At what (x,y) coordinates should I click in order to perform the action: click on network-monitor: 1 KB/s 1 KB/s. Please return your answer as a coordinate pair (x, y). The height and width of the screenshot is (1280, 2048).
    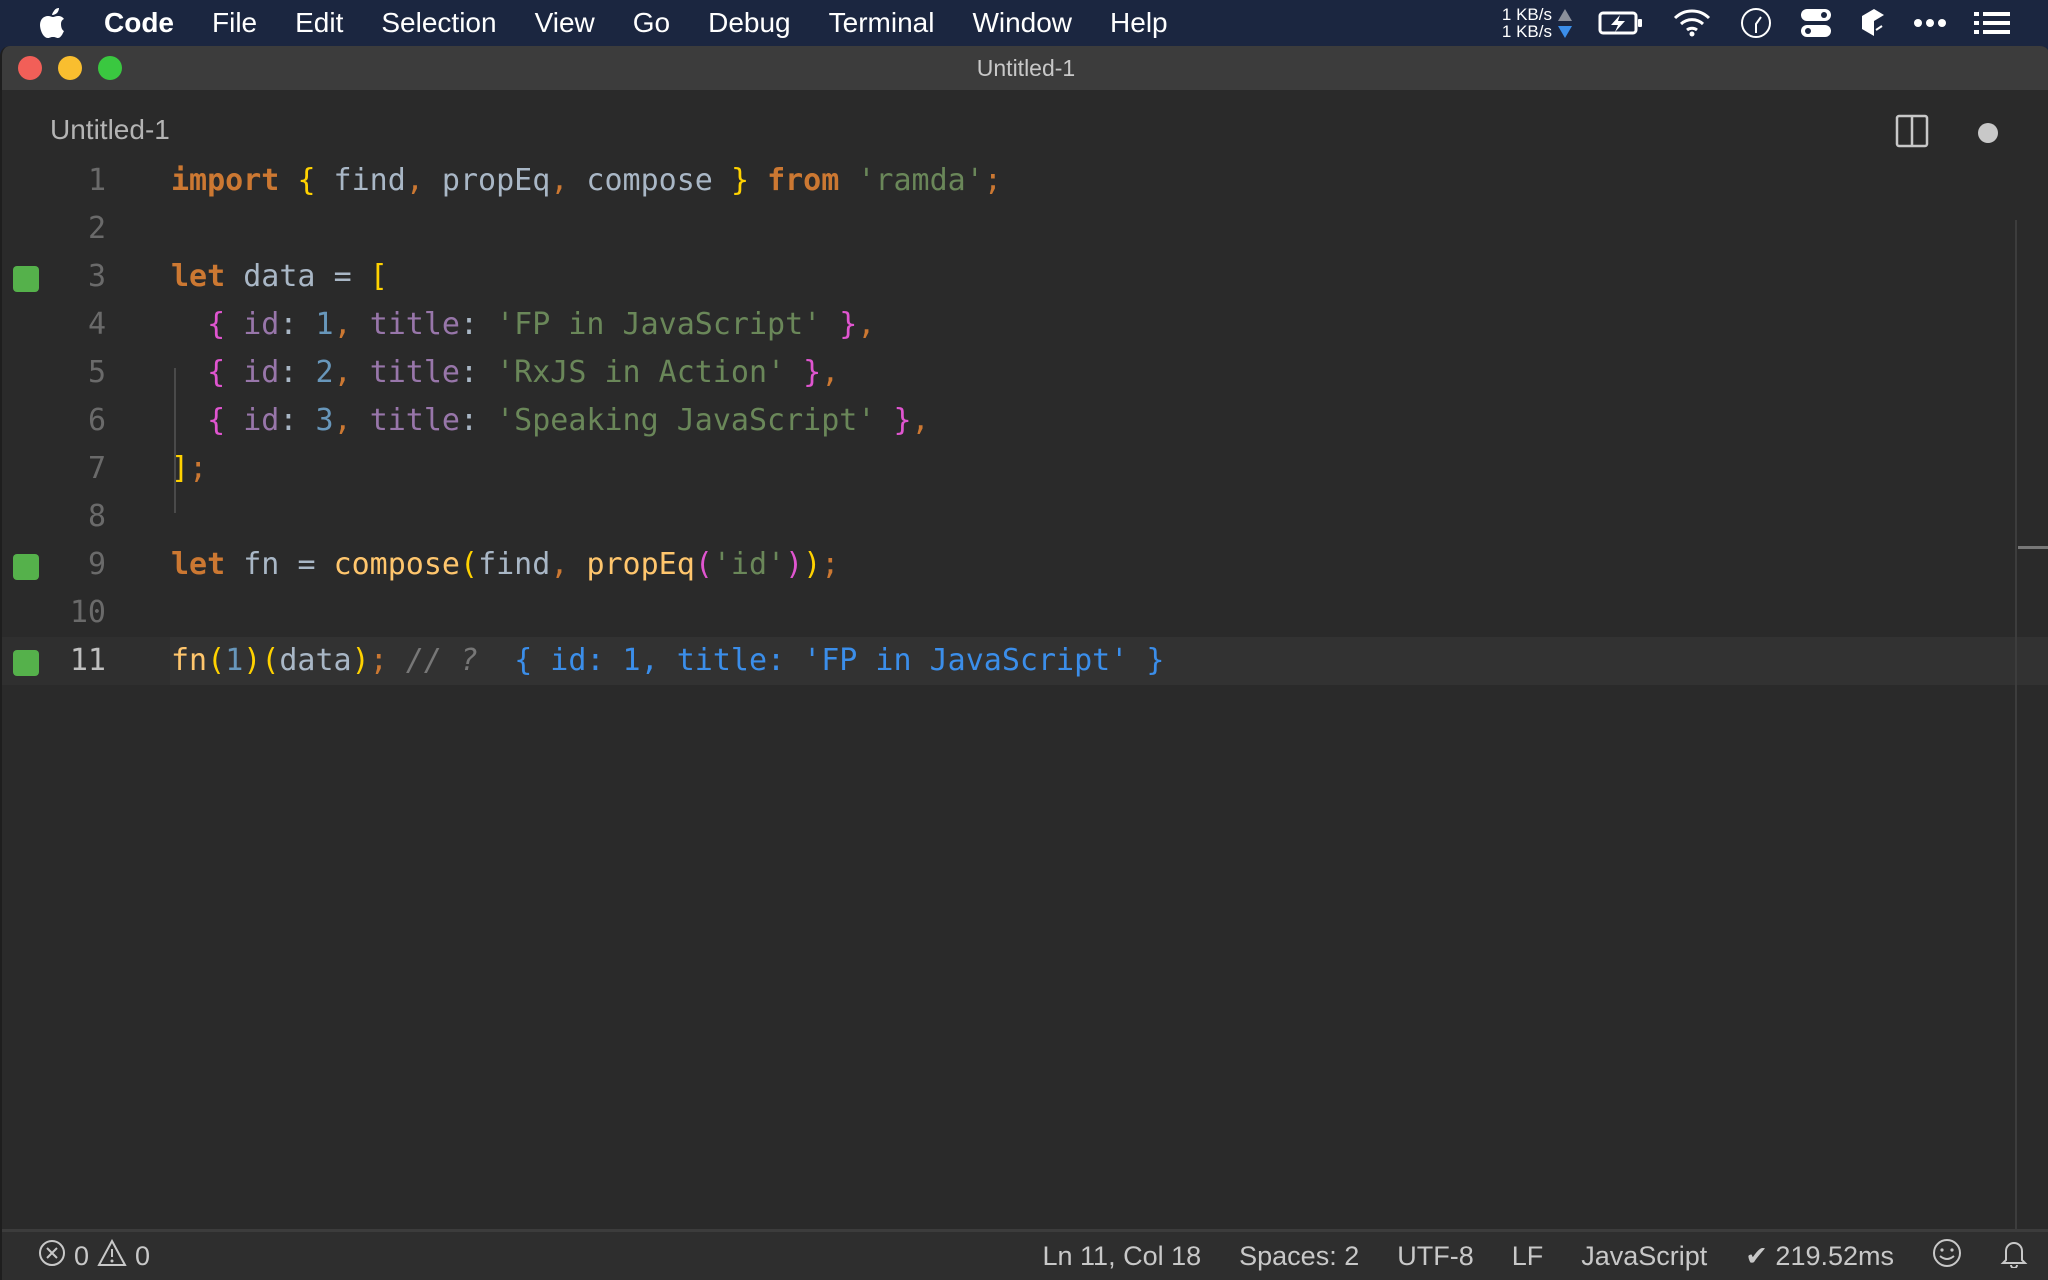
    Looking at the image, I should click on (1537, 23).